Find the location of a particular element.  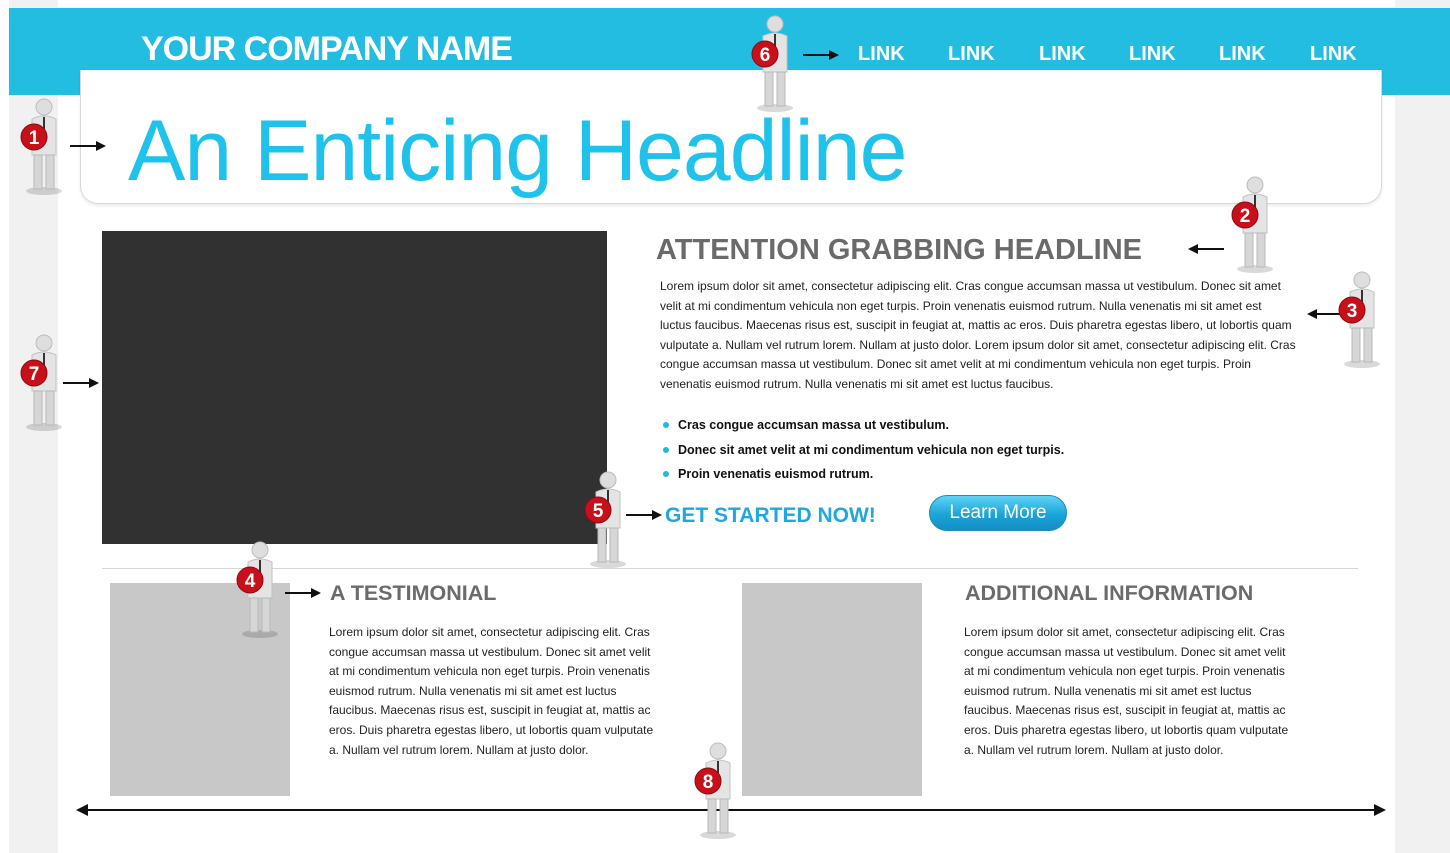

annotation-marker-6: 6 is located at coordinates (772, 63).